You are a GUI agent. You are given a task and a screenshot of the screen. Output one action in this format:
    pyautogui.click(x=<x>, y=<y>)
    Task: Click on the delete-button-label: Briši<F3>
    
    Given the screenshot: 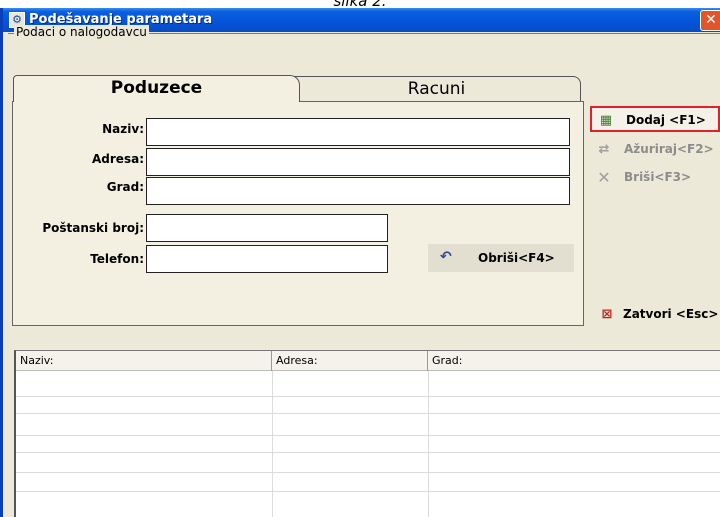 What is the action you would take?
    pyautogui.click(x=658, y=177)
    